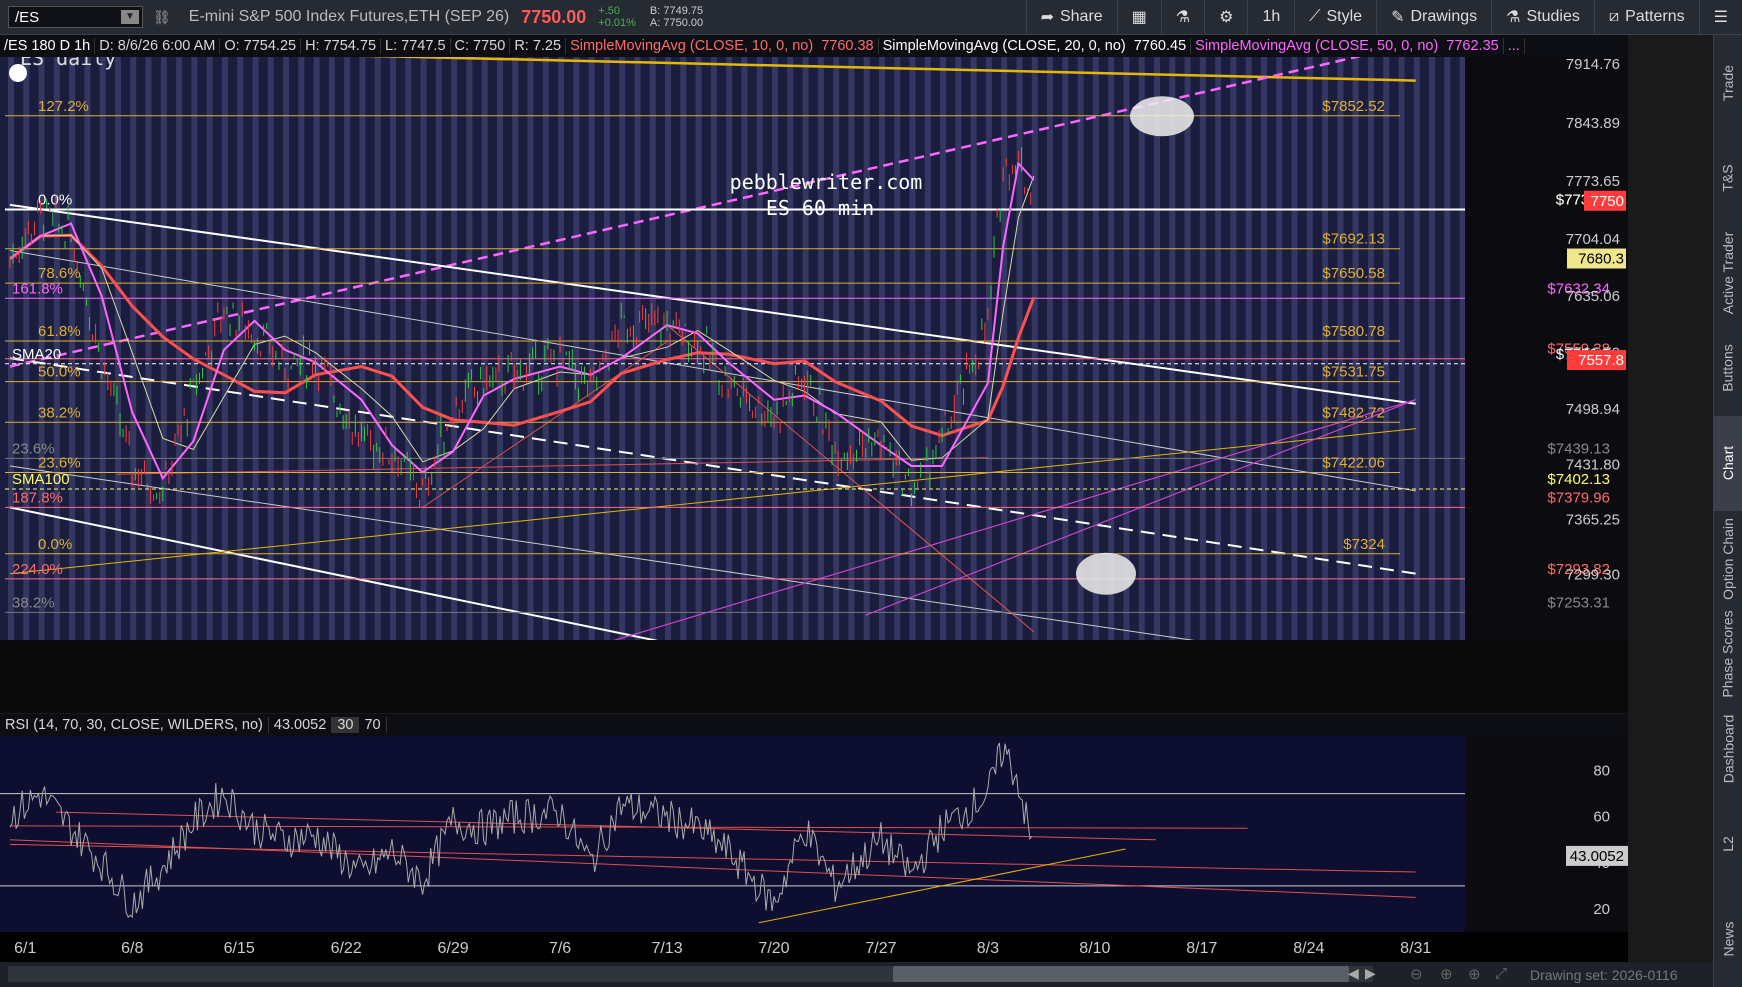 The image size is (1742, 987). I want to click on scroll-thumb, so click(1121, 974).